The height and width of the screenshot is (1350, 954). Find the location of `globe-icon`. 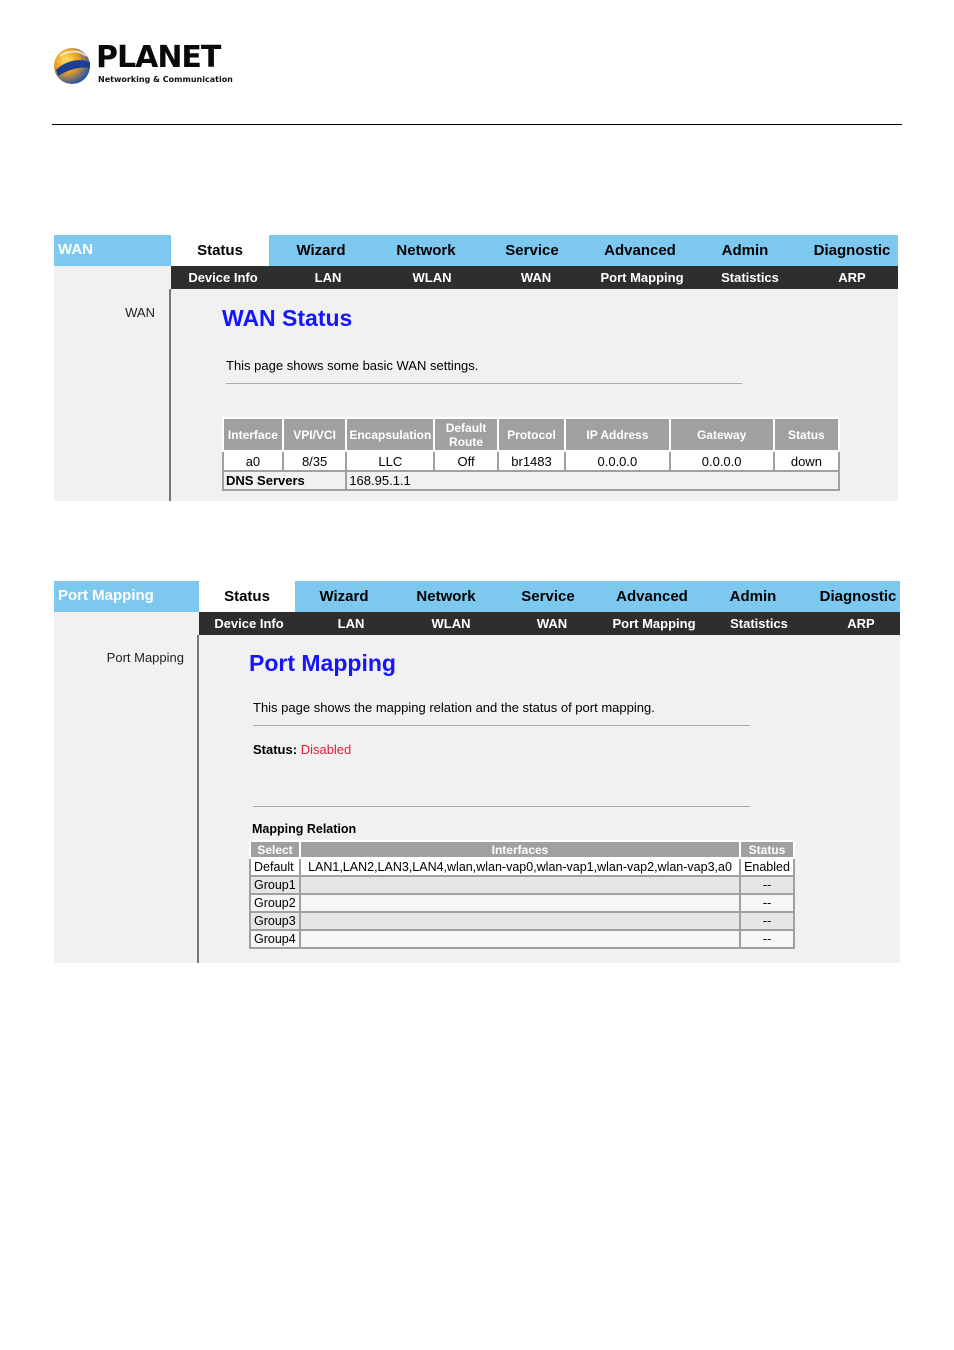

globe-icon is located at coordinates (72, 66).